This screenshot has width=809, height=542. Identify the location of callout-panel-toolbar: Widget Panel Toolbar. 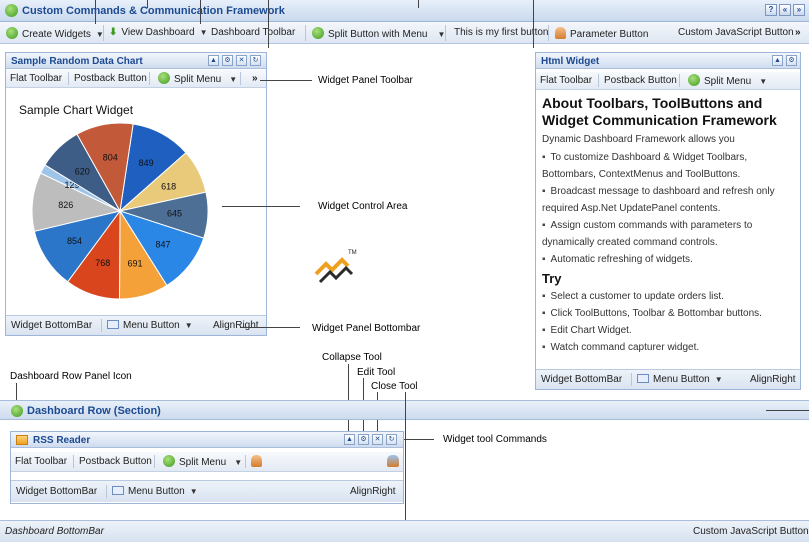
(365, 80).